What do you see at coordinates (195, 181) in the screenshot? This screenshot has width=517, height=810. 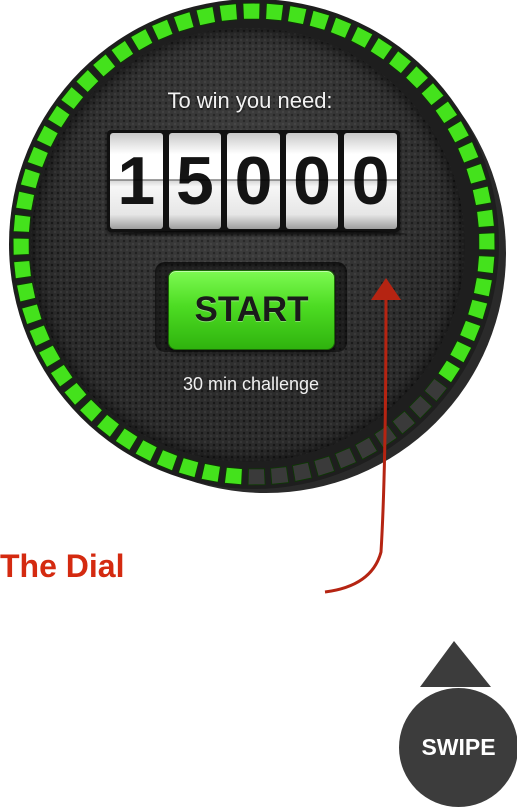 I see `counter-digit: 5` at bounding box center [195, 181].